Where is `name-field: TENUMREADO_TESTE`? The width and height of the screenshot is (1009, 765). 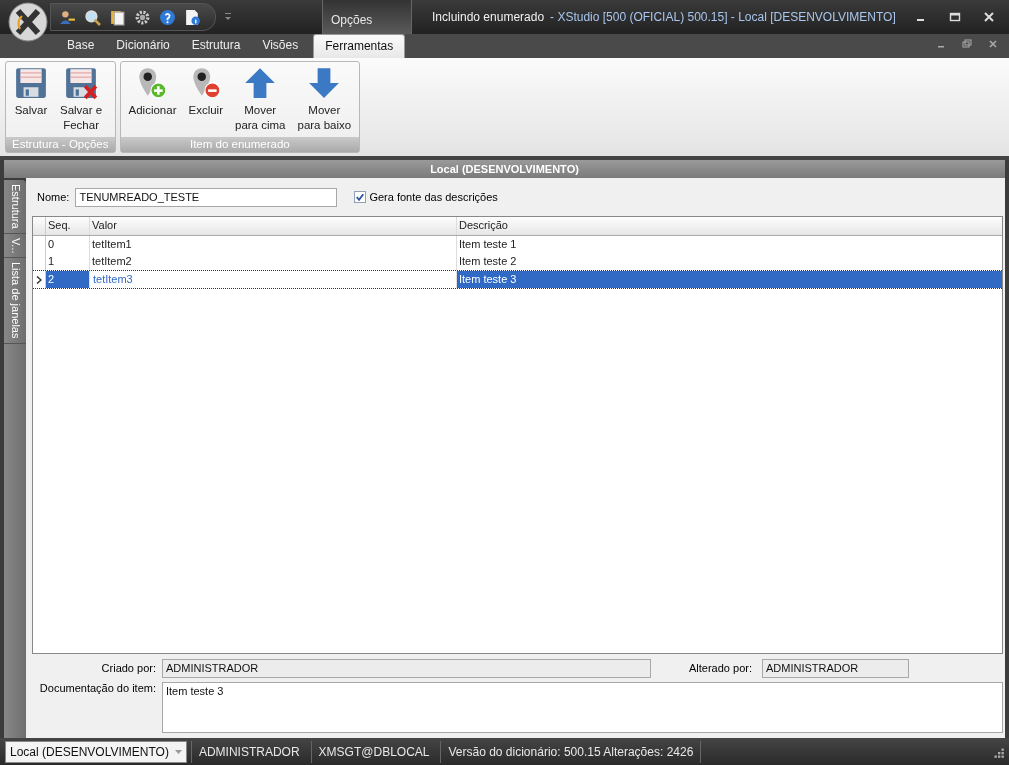
name-field: TENUMREADO_TESTE is located at coordinates (206, 197).